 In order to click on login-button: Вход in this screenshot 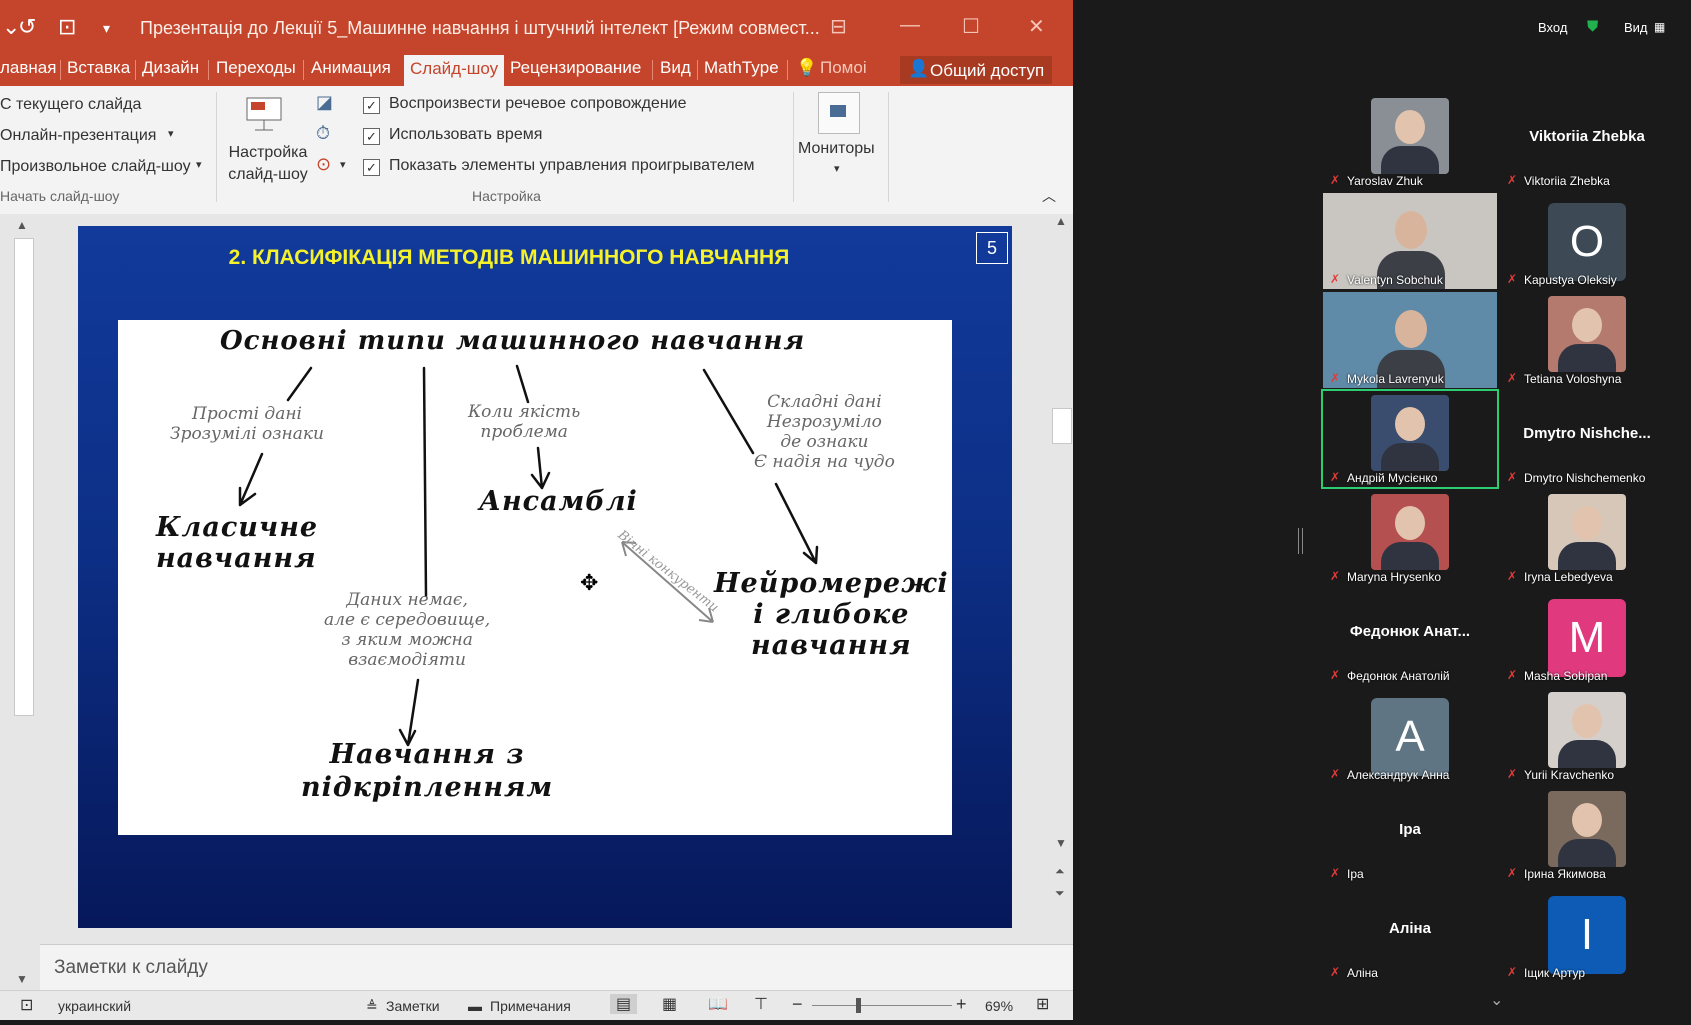, I will do `click(1552, 27)`.